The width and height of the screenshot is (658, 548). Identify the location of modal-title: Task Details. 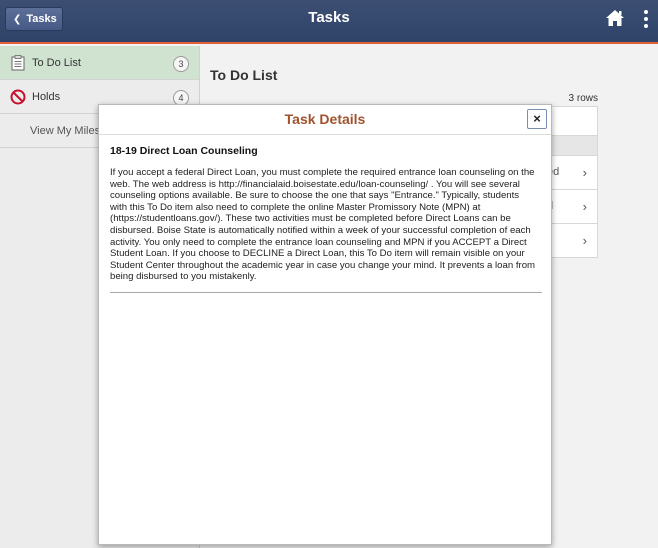
(325, 119).